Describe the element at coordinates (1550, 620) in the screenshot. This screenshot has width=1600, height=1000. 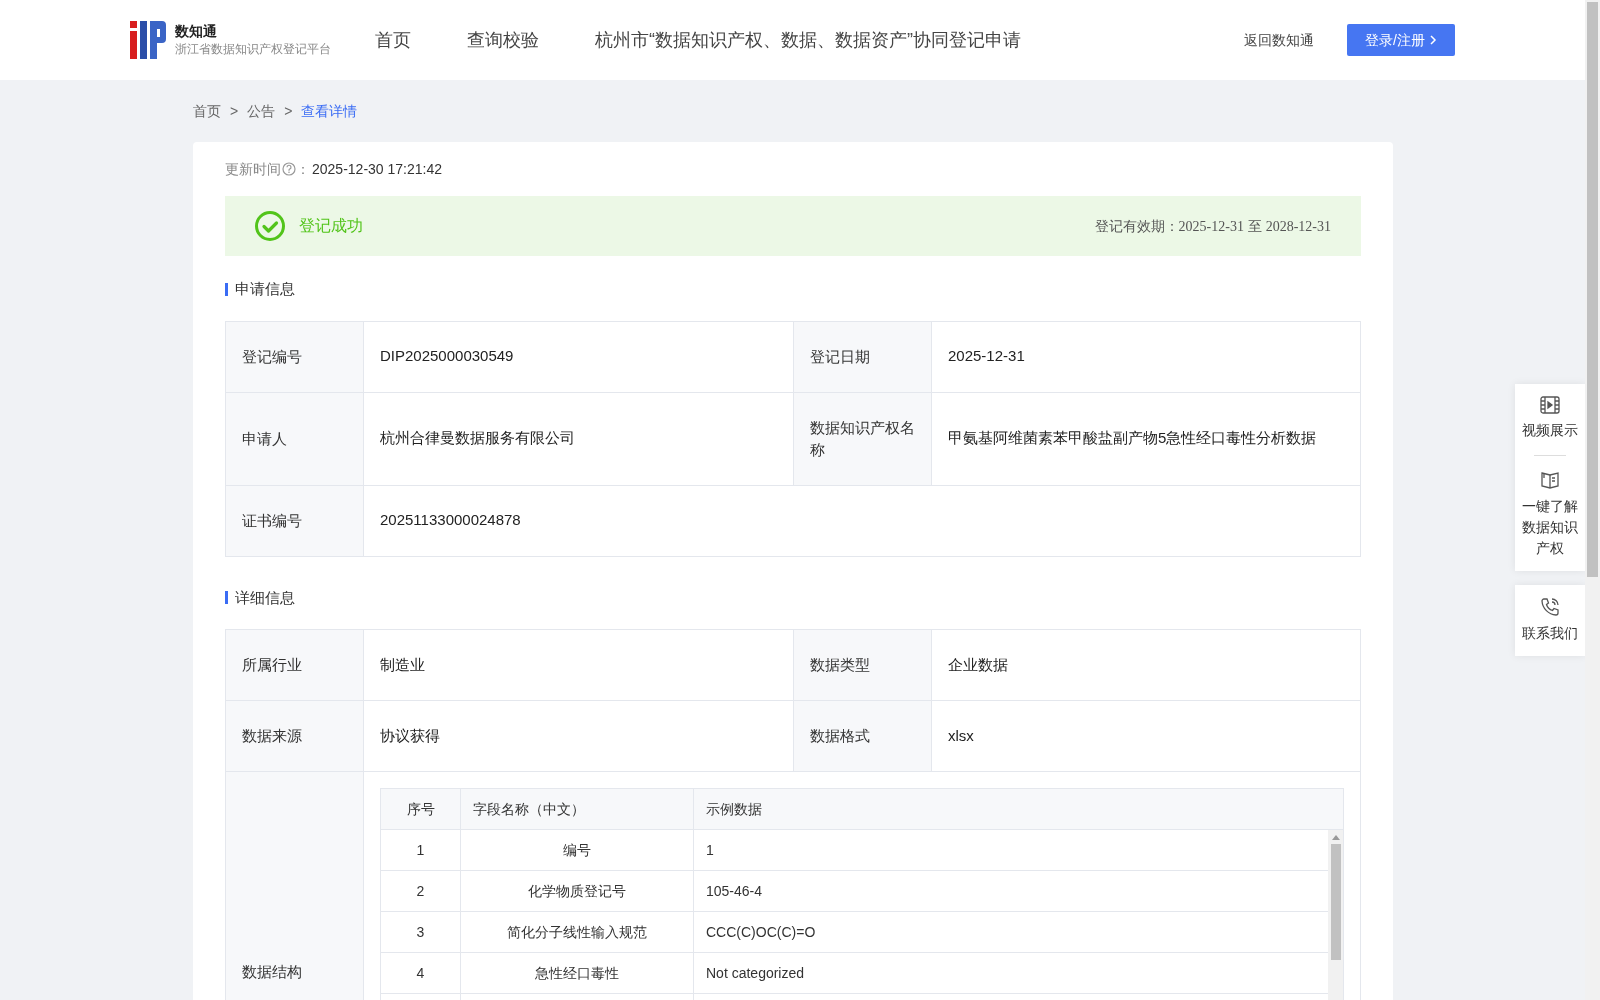
I see `side-link: 联系我们` at that location.